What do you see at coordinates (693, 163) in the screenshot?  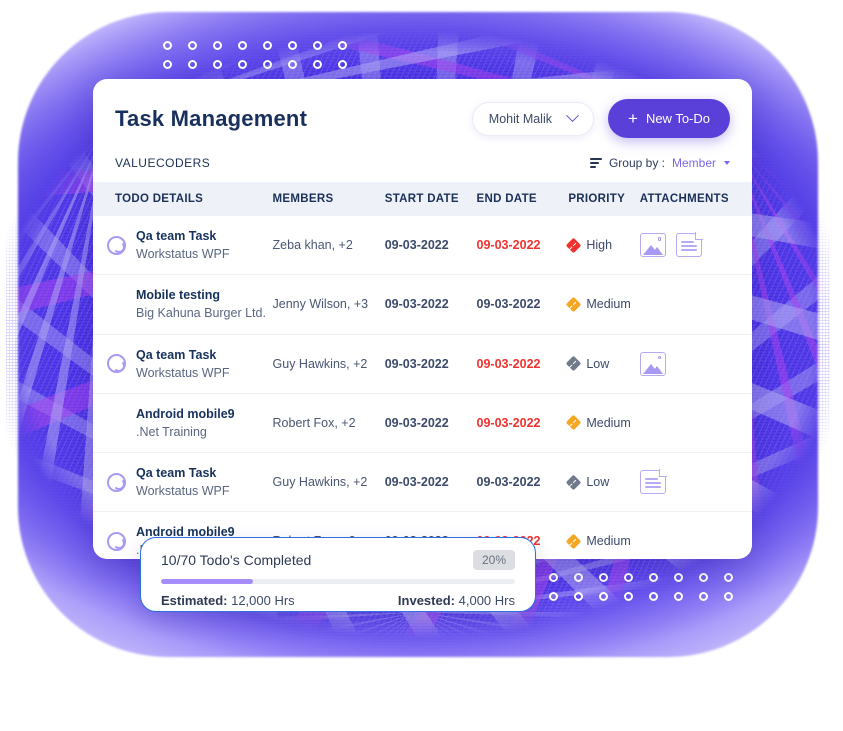 I see `group-by-value: Member` at bounding box center [693, 163].